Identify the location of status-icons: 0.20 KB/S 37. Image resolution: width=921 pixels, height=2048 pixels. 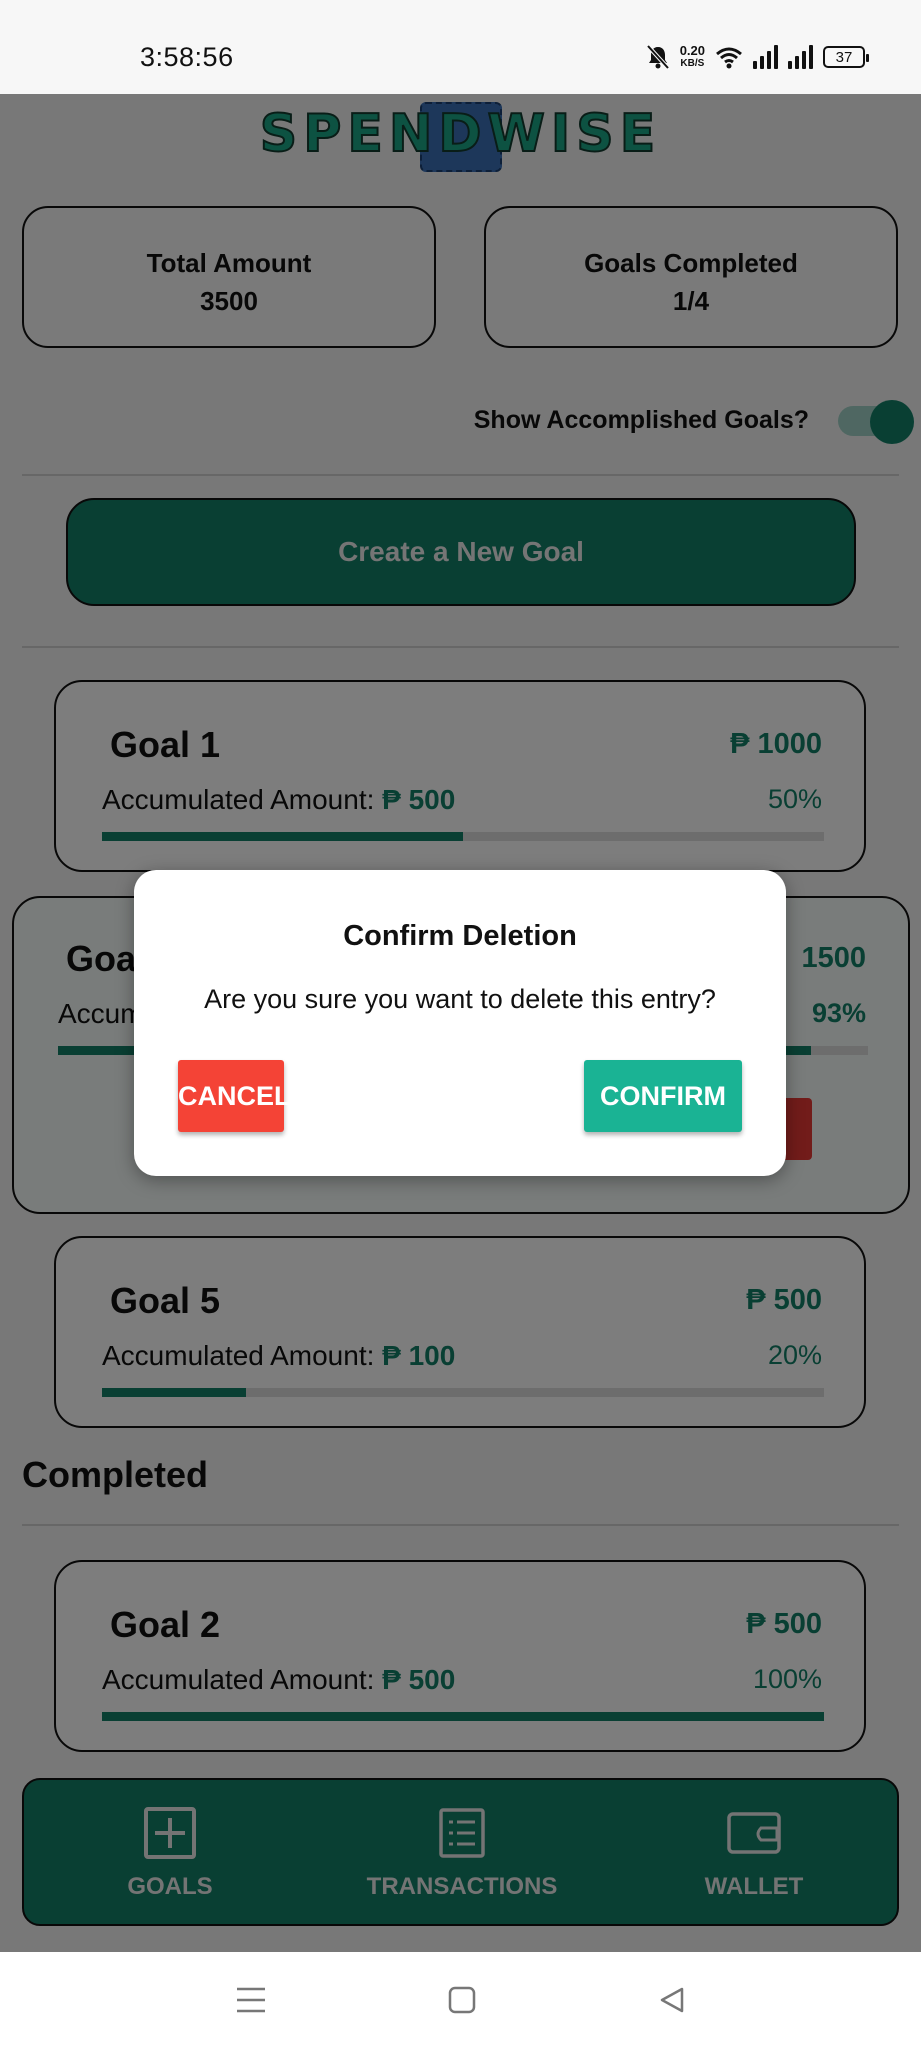
(757, 56).